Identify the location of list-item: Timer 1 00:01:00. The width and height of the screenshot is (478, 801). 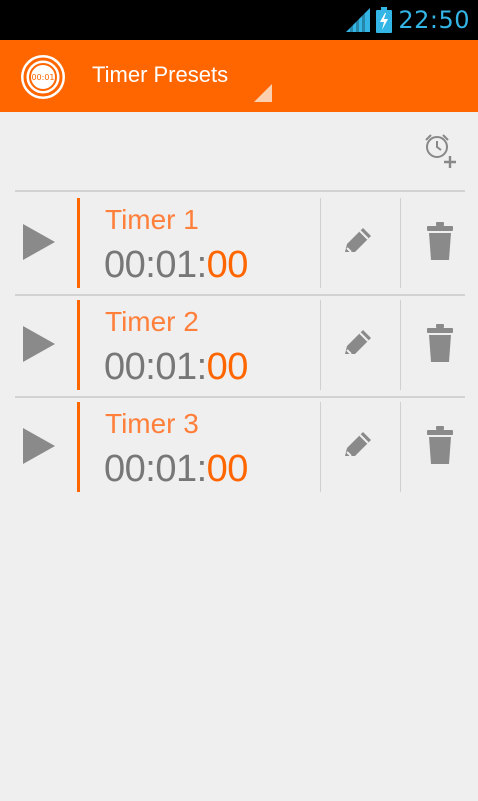
(240, 245).